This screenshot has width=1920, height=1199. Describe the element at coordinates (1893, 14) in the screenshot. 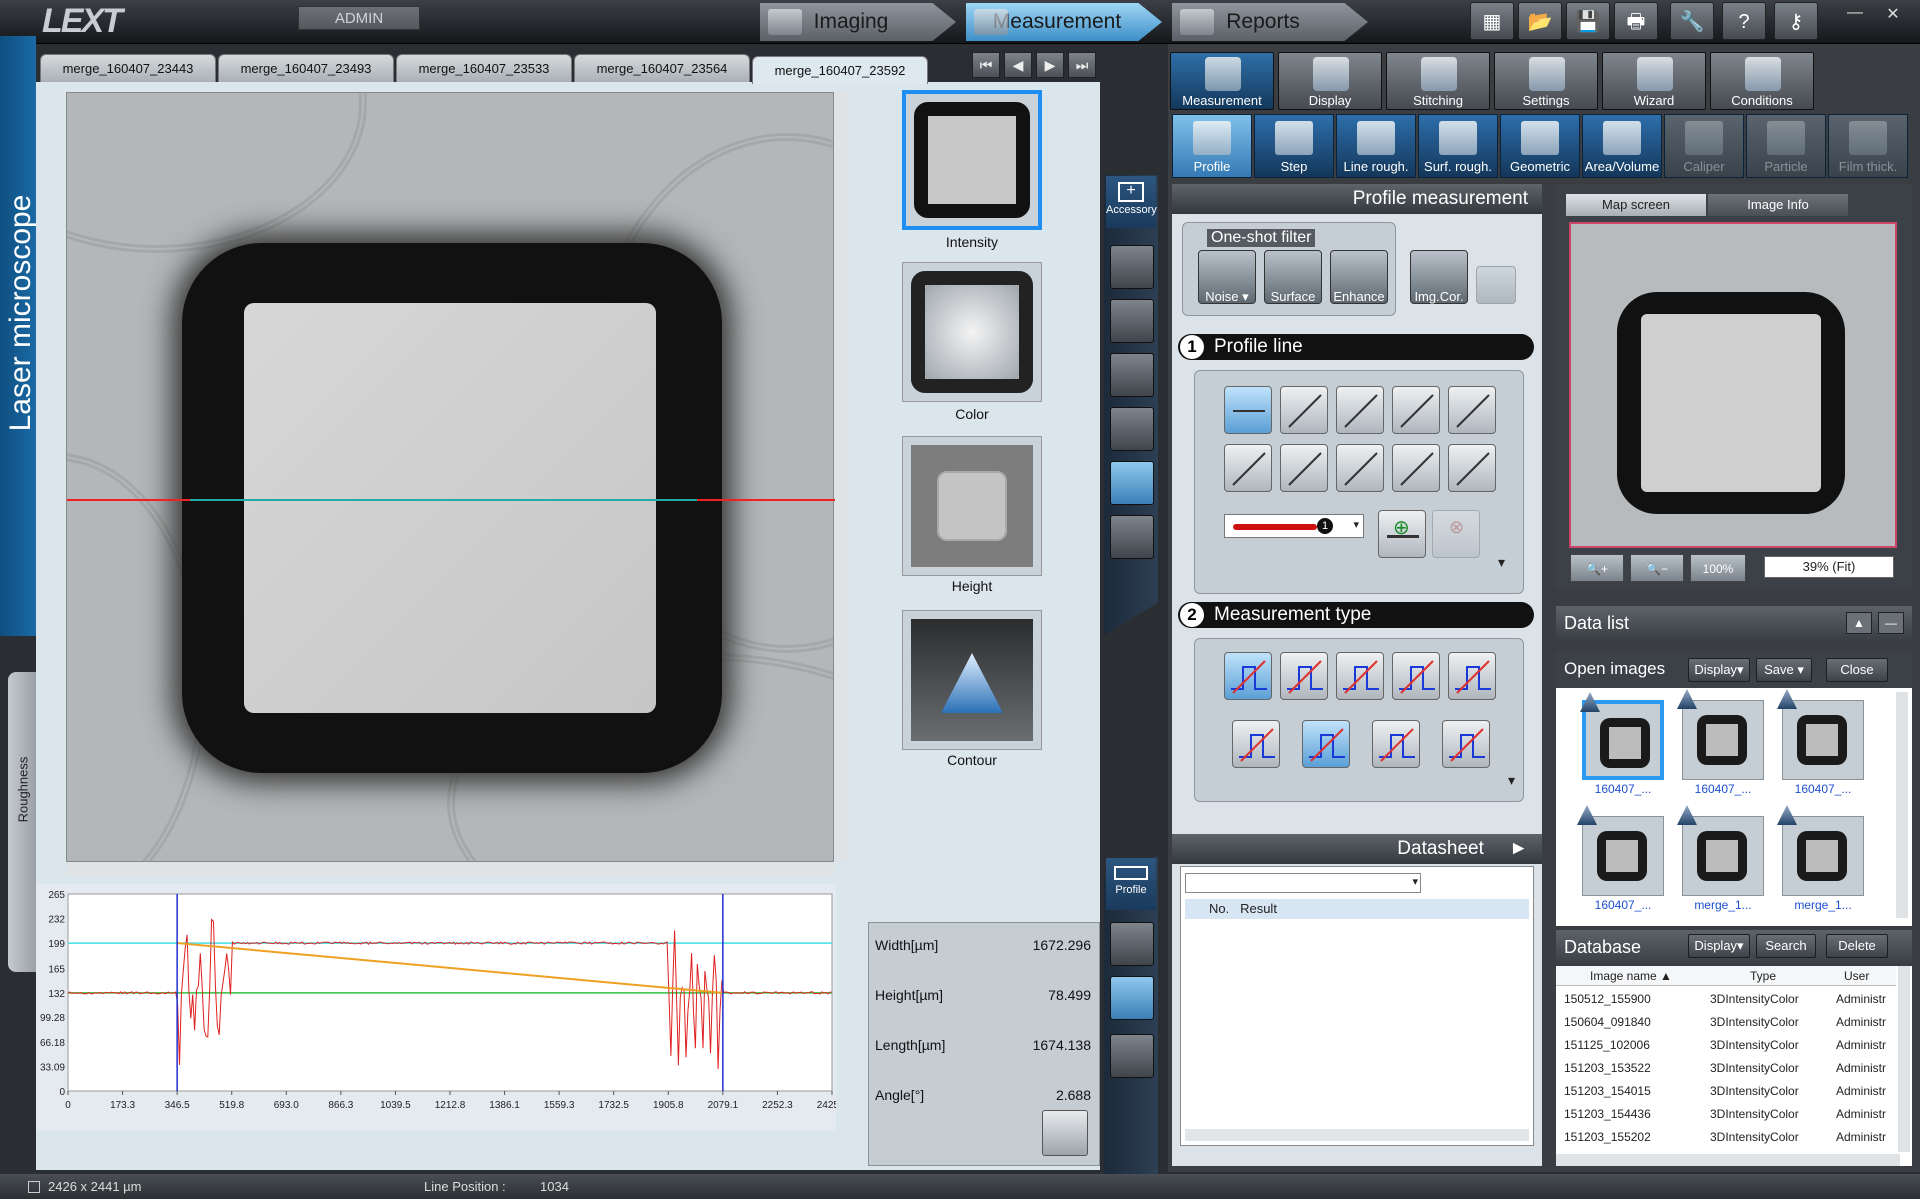

I see `close-icon: ✕` at that location.